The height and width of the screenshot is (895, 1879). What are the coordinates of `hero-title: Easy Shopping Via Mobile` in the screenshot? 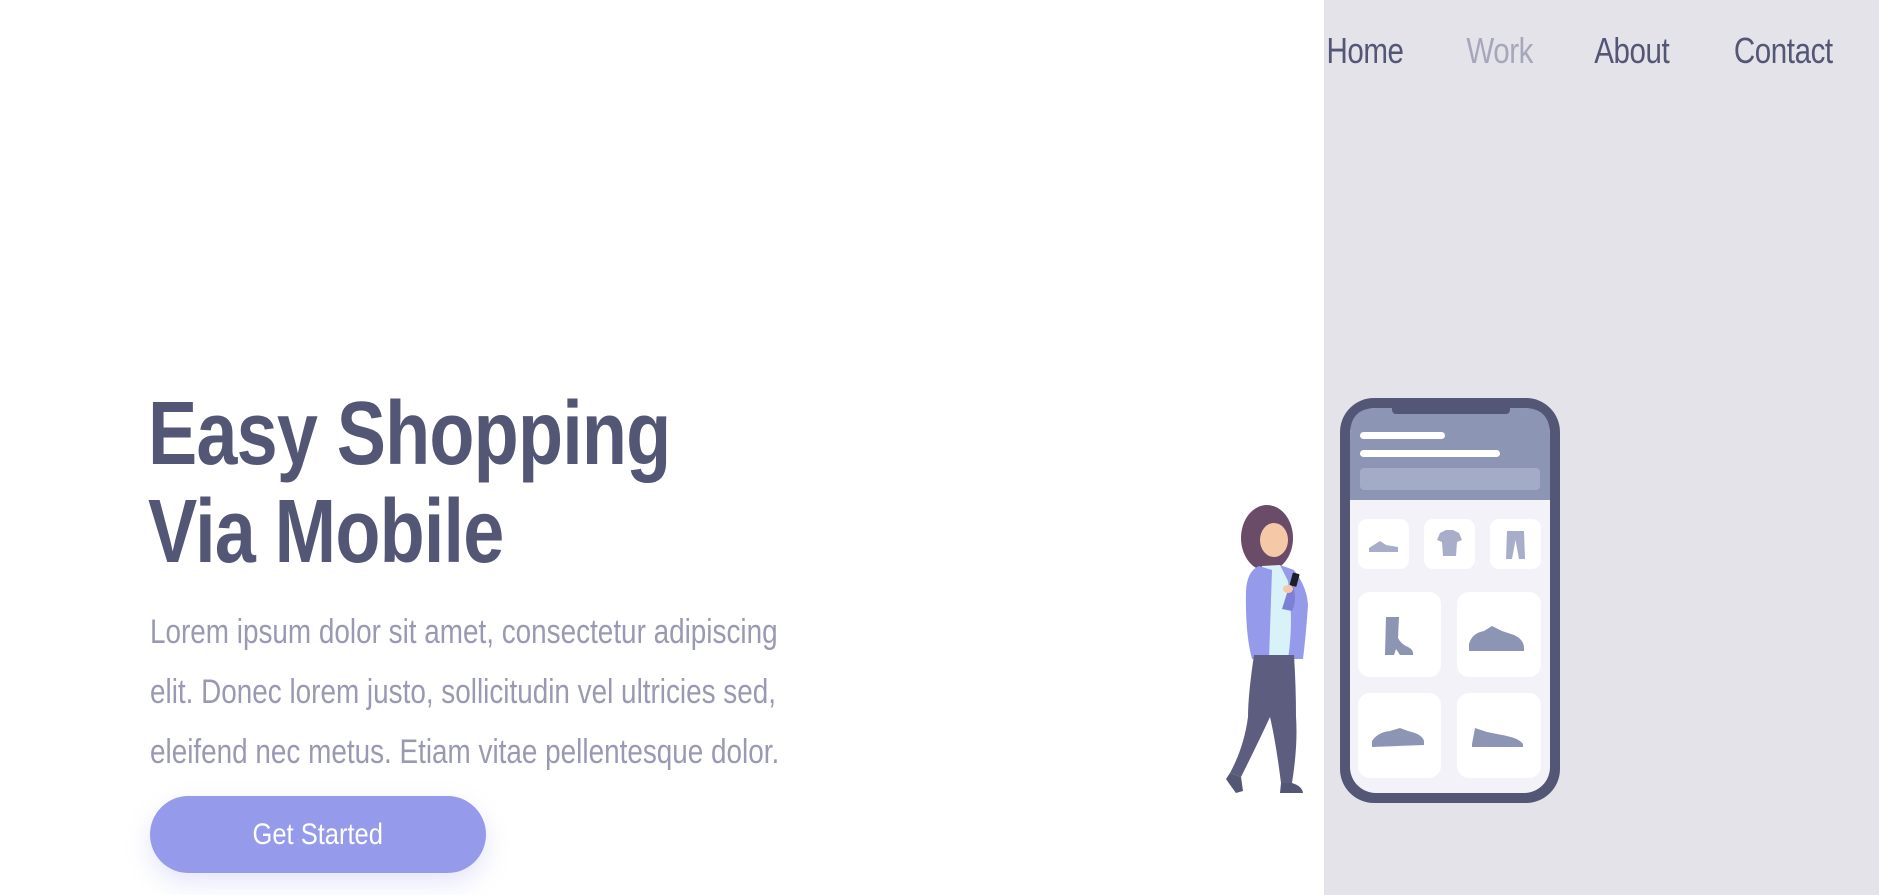 It's located at (409, 483).